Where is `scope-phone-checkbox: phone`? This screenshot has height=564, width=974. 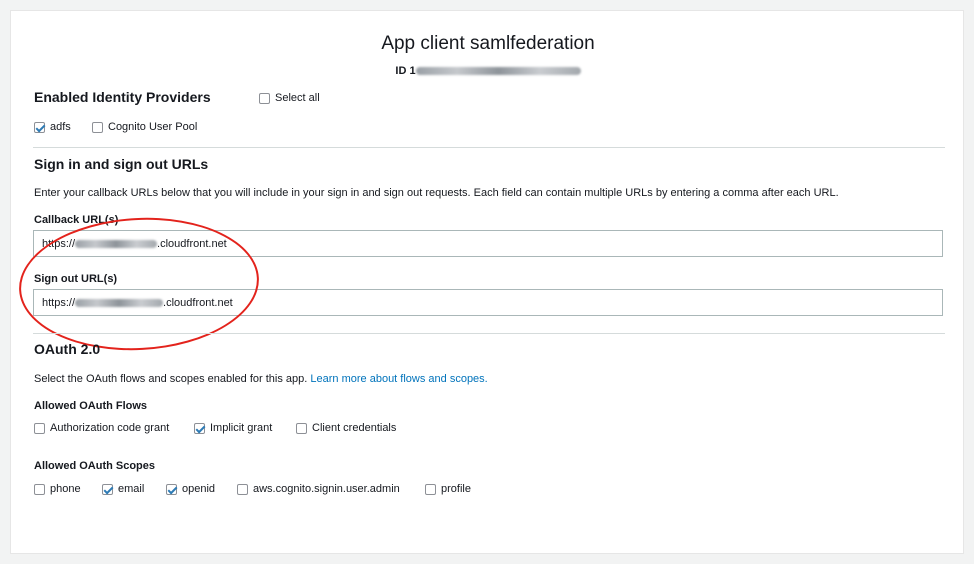 scope-phone-checkbox: phone is located at coordinates (57, 489).